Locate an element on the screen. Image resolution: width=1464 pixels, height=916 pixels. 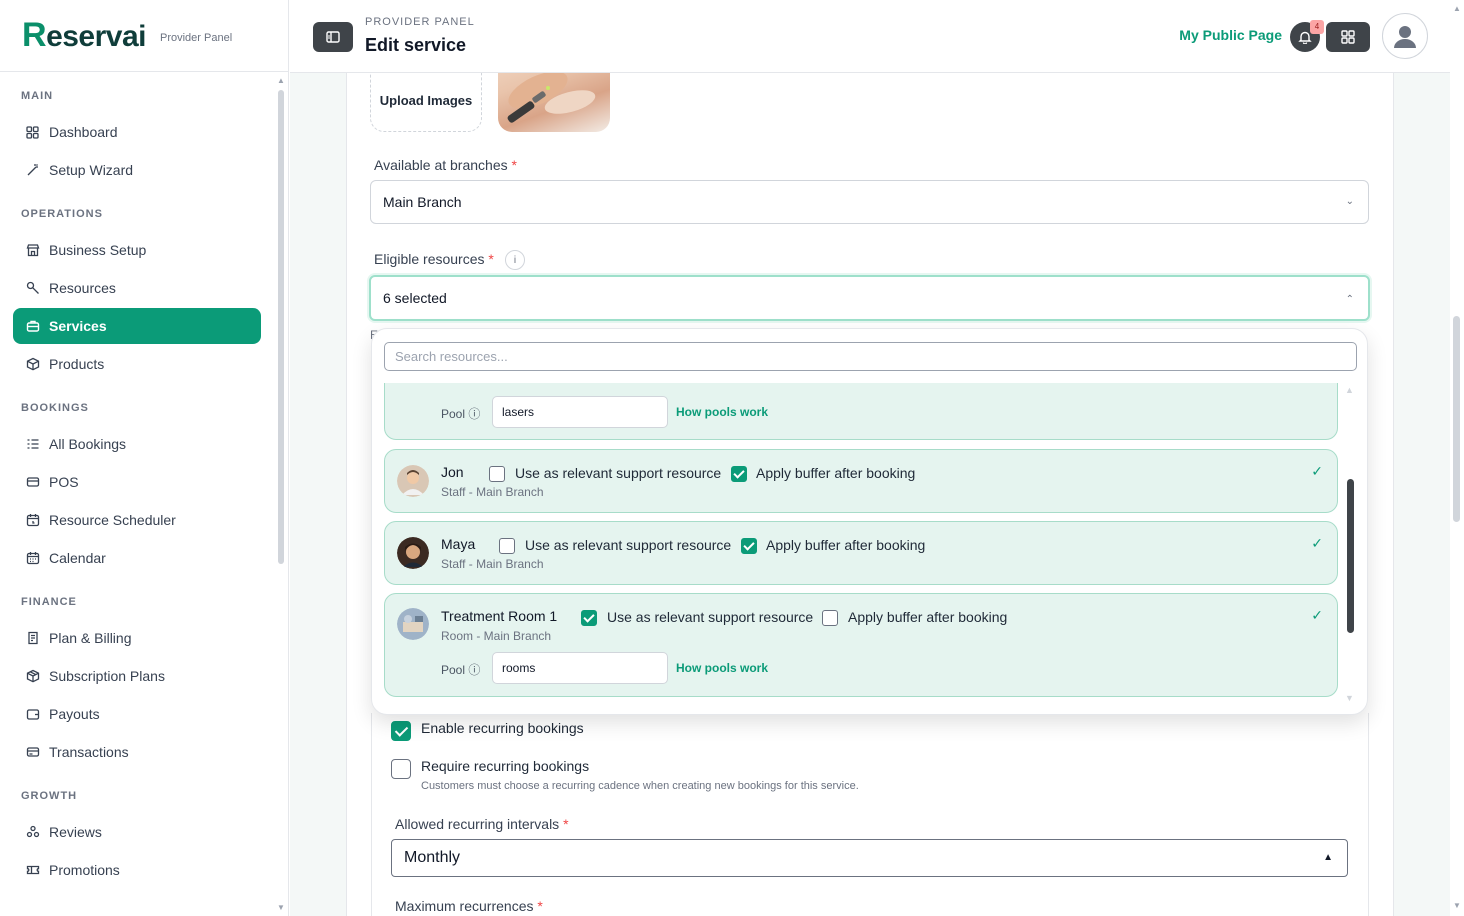
resource-name: Jon is located at coordinates (452, 472).